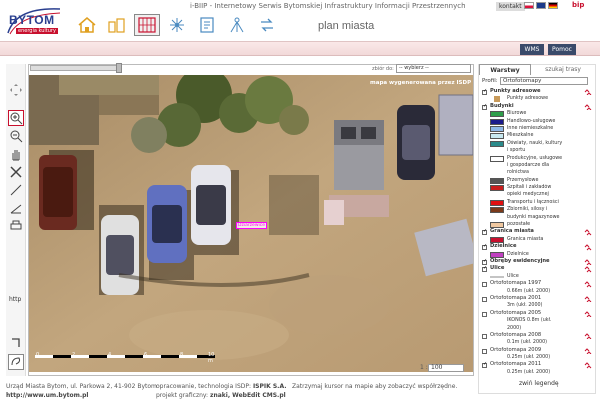  What do you see at coordinates (74, 355) in the screenshot?
I see `scale-label-2: 2` at bounding box center [74, 355].